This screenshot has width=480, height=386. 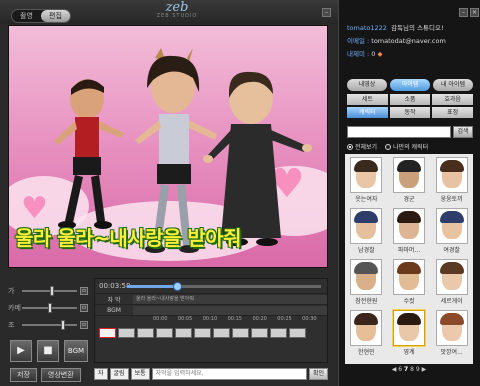 What do you see at coordinates (350, 146) in the screenshot?
I see `radio-icon` at bounding box center [350, 146].